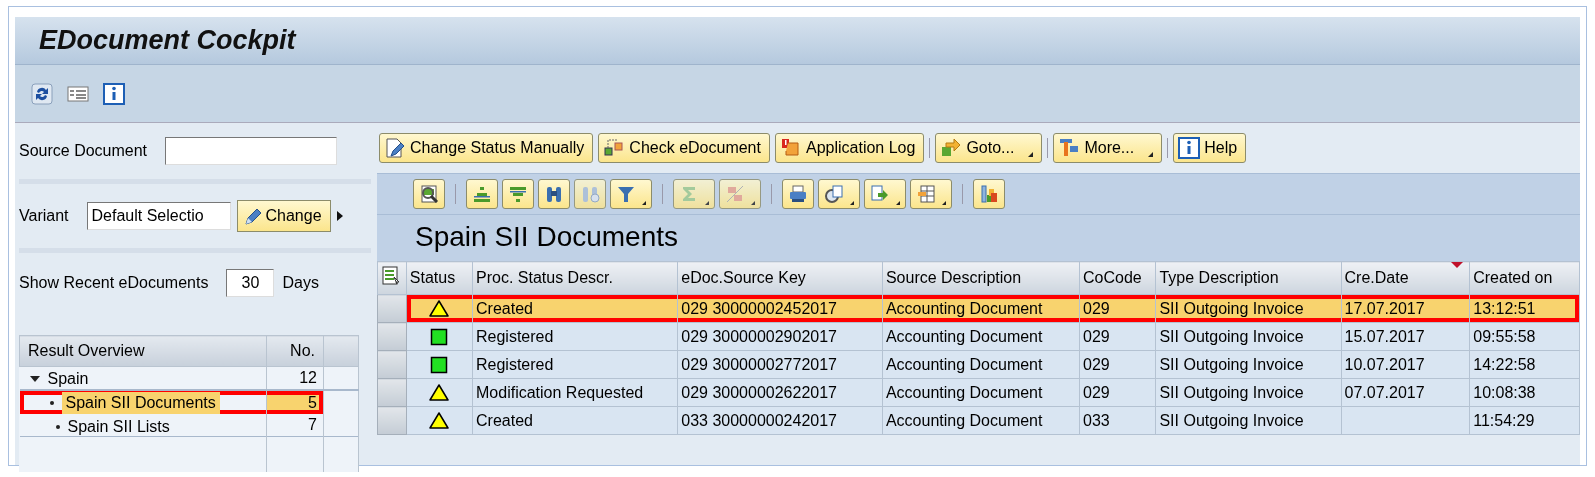  Describe the element at coordinates (1384, 392) in the screenshot. I see `table-cell: 07.07.2017` at that location.